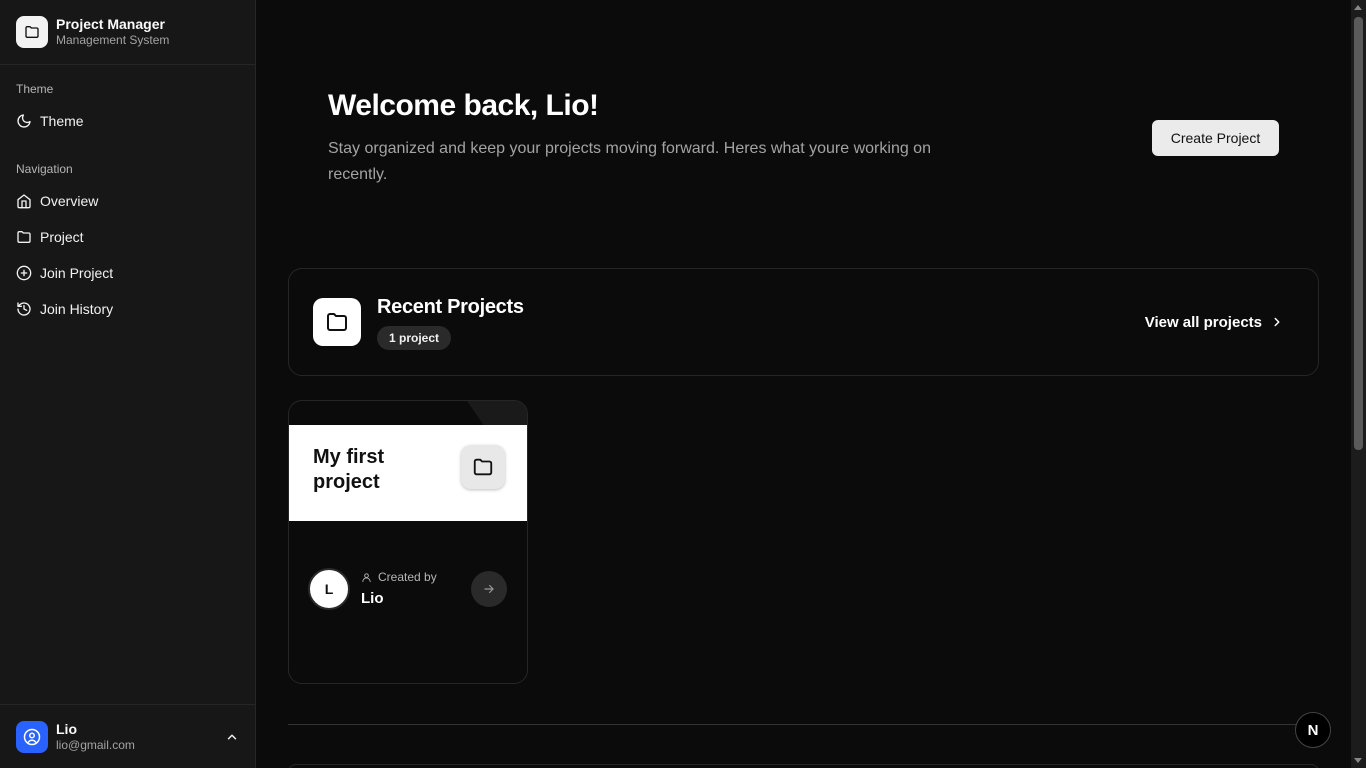  Describe the element at coordinates (1358, 233) in the screenshot. I see `scrollbar-thumb` at that location.